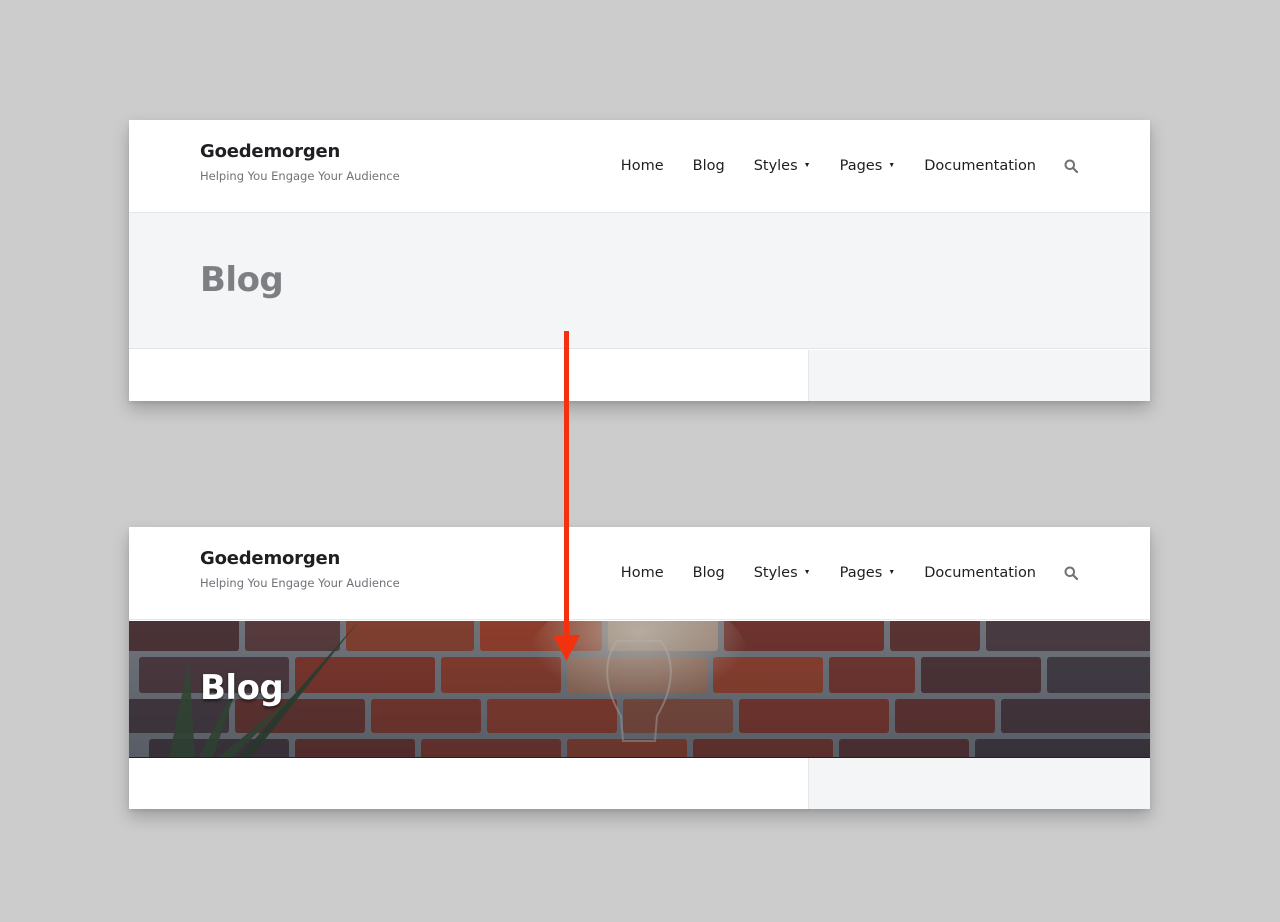  What do you see at coordinates (639, 281) in the screenshot?
I see `page-header-plain: Blog` at bounding box center [639, 281].